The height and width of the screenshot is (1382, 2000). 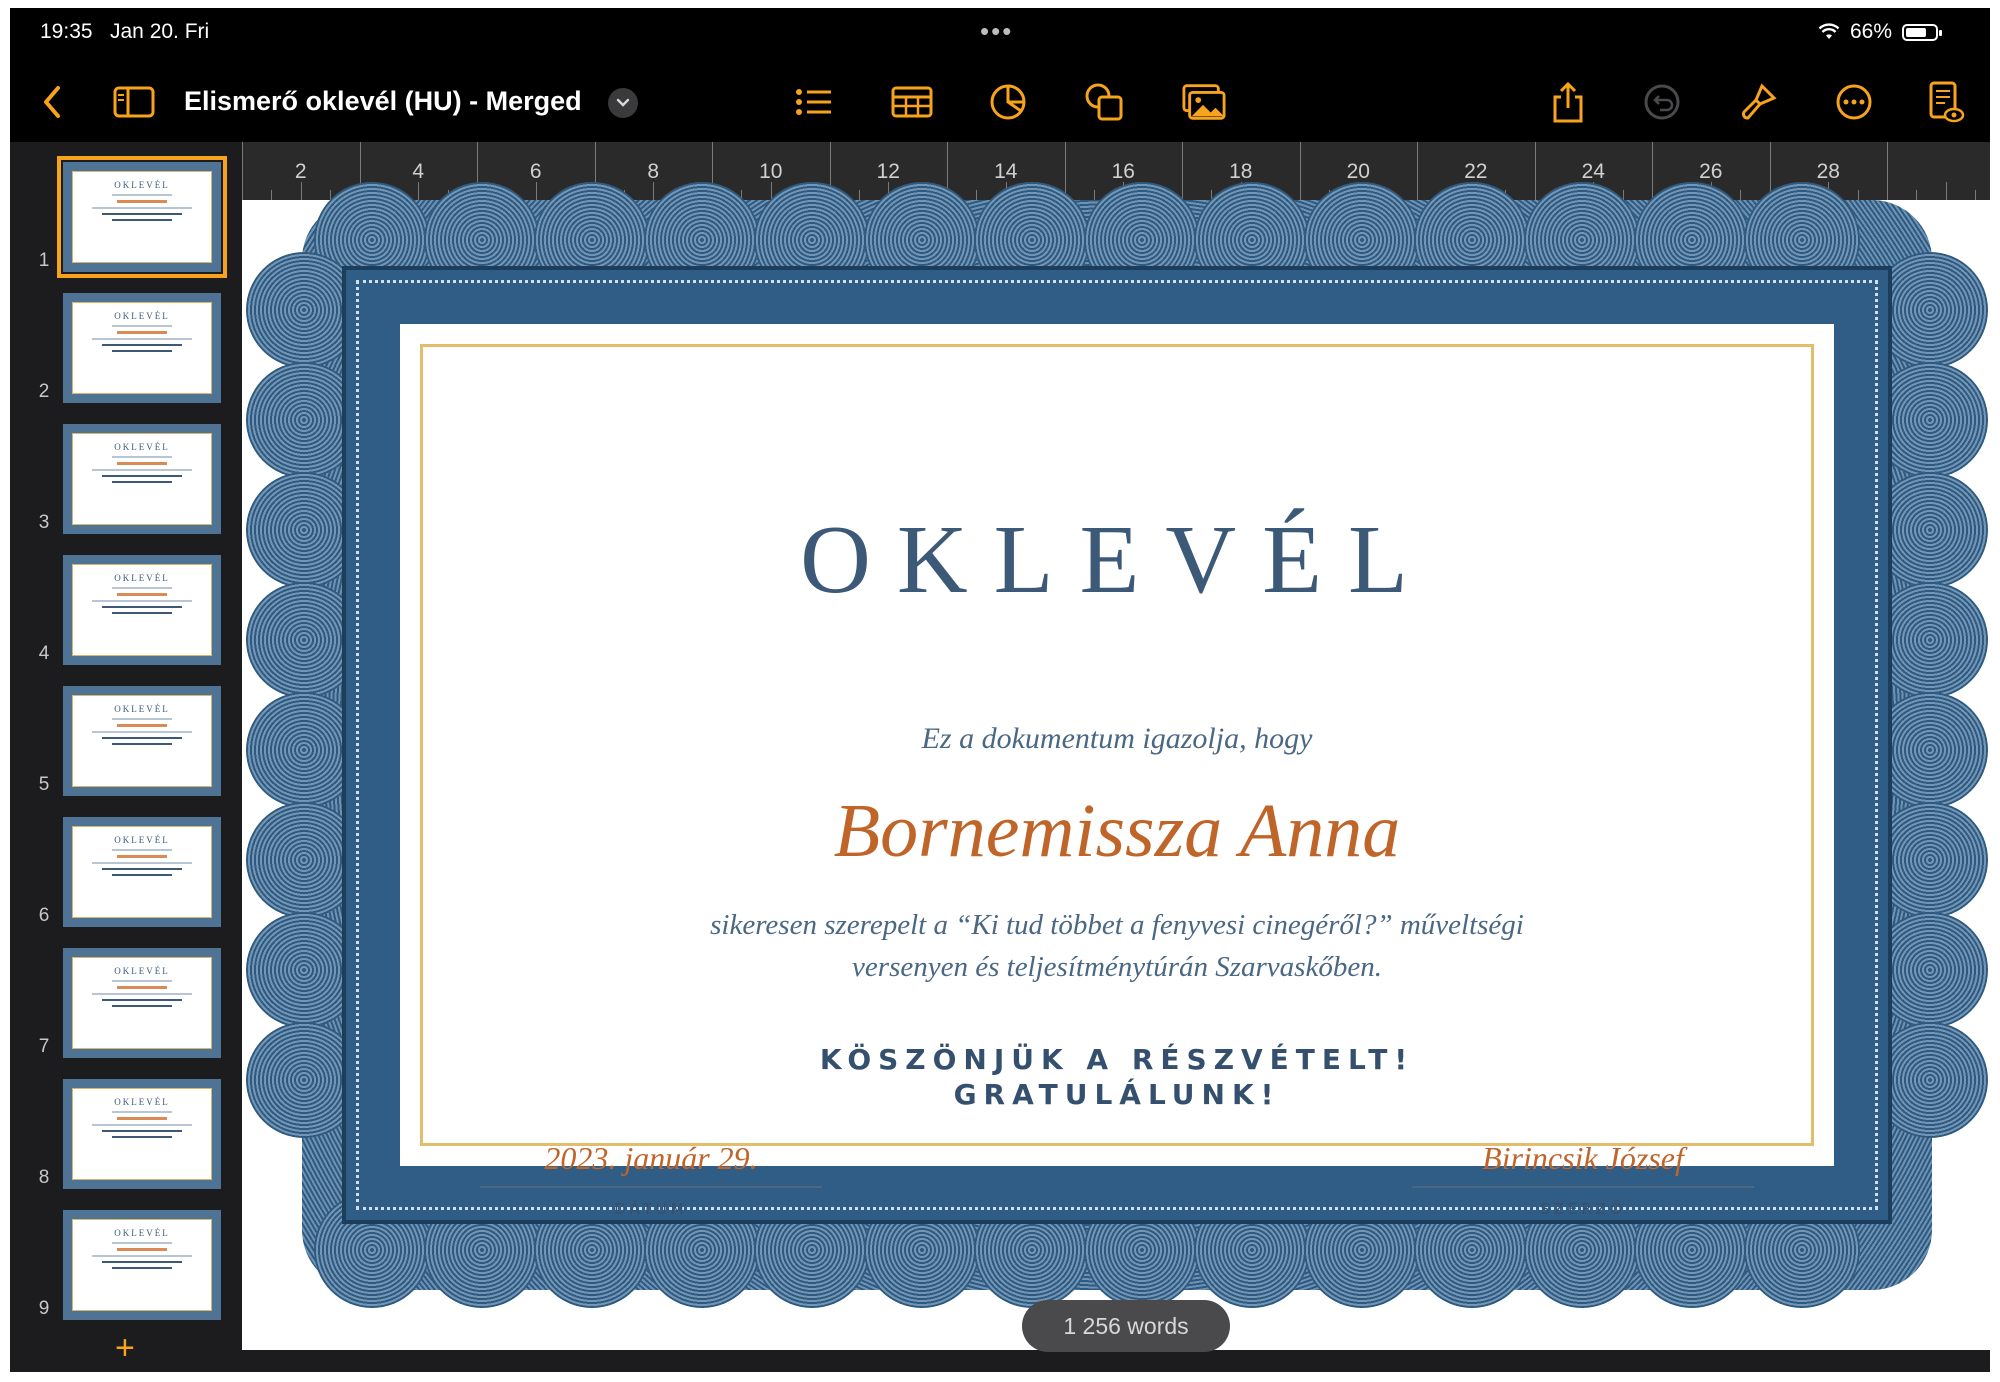 I want to click on page-number: 3, so click(x=44, y=522).